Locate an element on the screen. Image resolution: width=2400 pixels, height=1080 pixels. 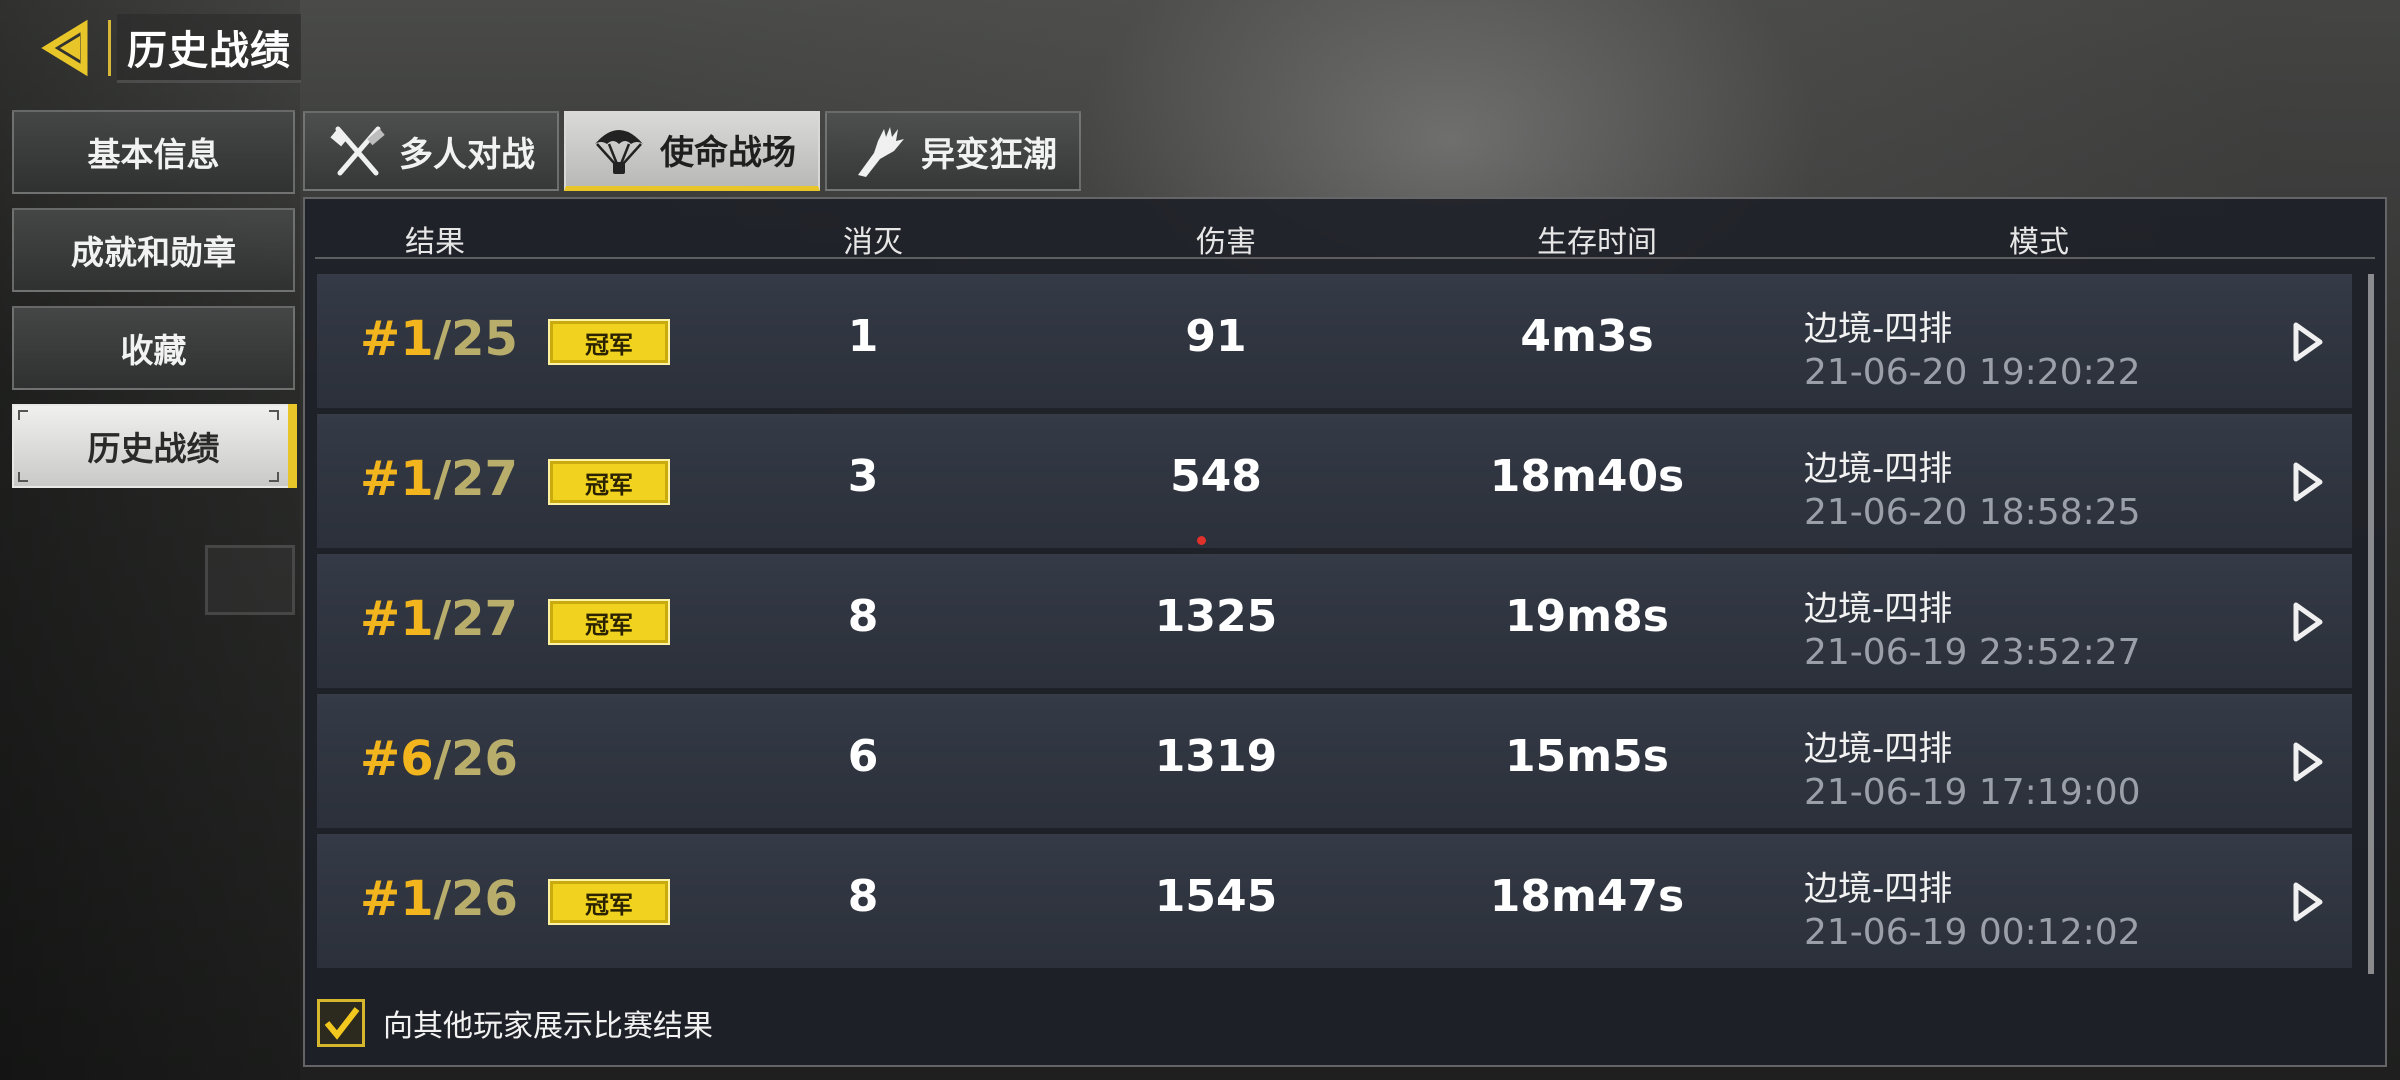
background-prop is located at coordinates (250, 580).